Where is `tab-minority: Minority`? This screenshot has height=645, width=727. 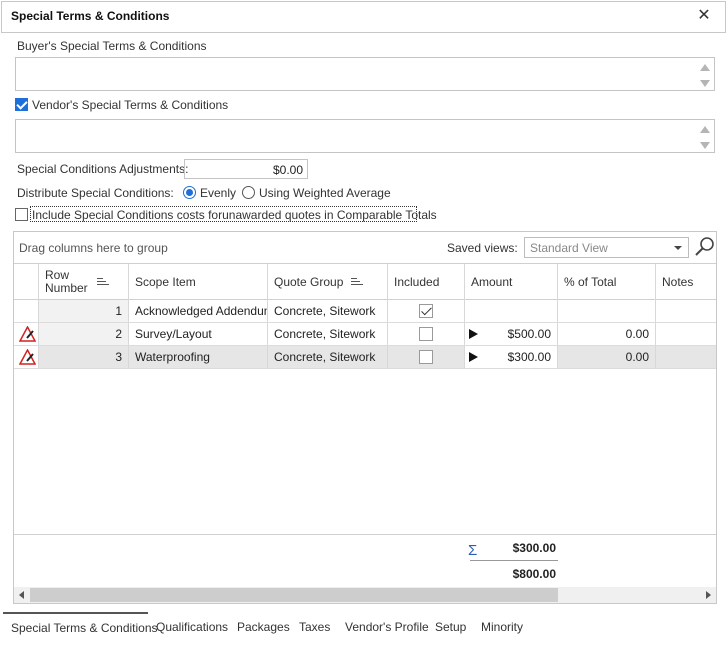
tab-minority: Minority is located at coordinates (502, 627).